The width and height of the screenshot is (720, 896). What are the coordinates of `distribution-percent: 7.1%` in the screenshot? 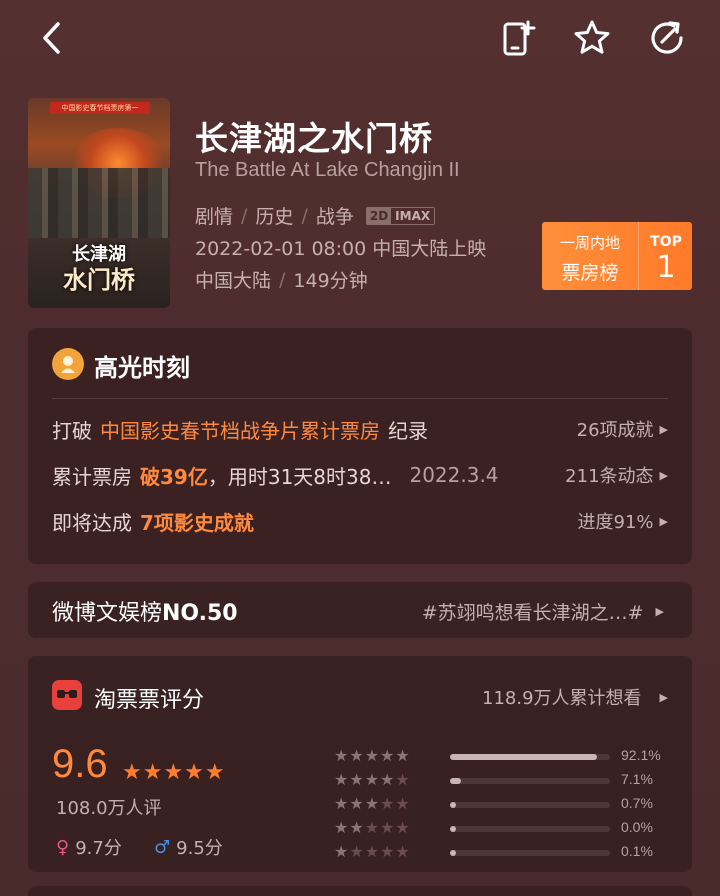 It's located at (637, 779).